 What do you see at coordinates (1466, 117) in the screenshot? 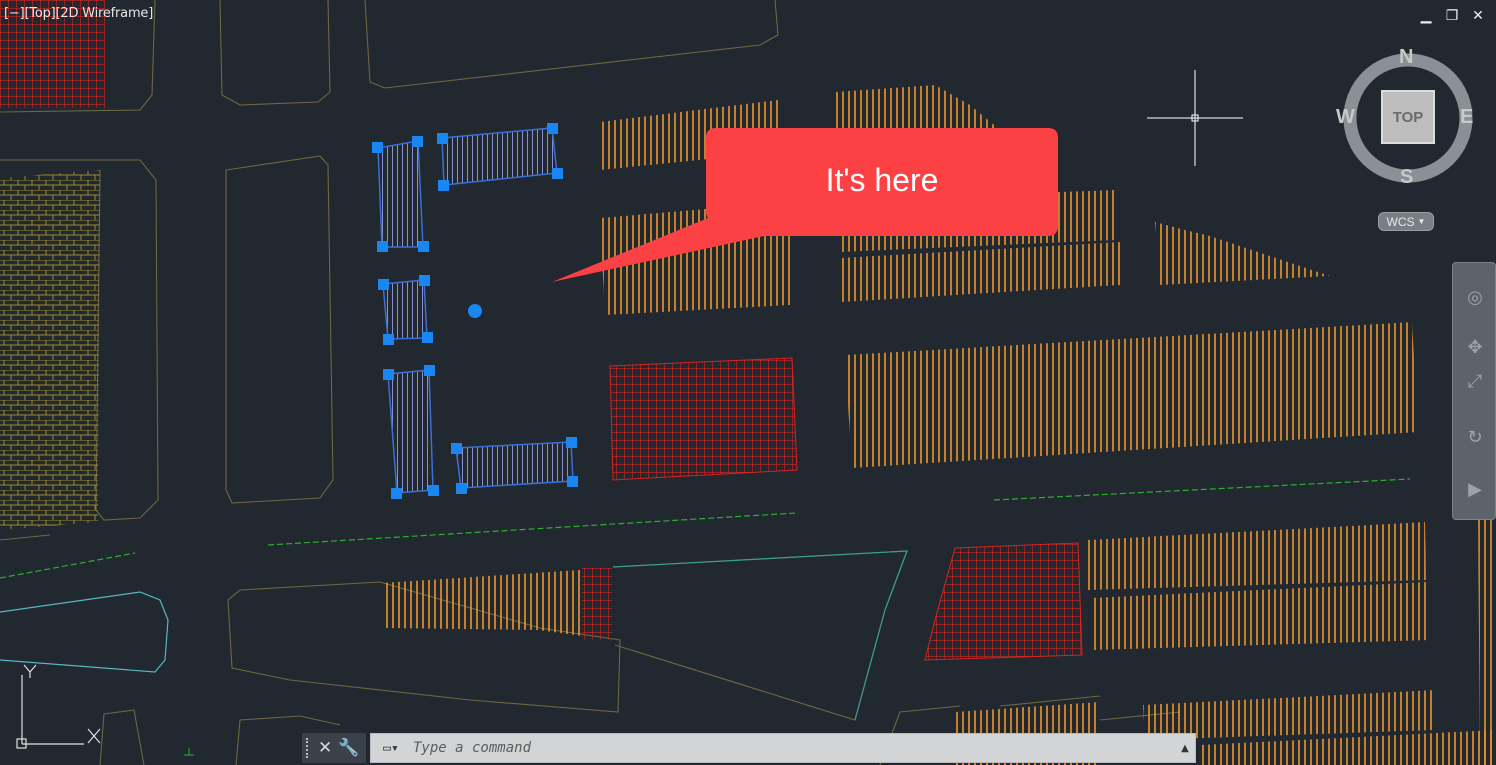
I see `viewcube-east: E` at bounding box center [1466, 117].